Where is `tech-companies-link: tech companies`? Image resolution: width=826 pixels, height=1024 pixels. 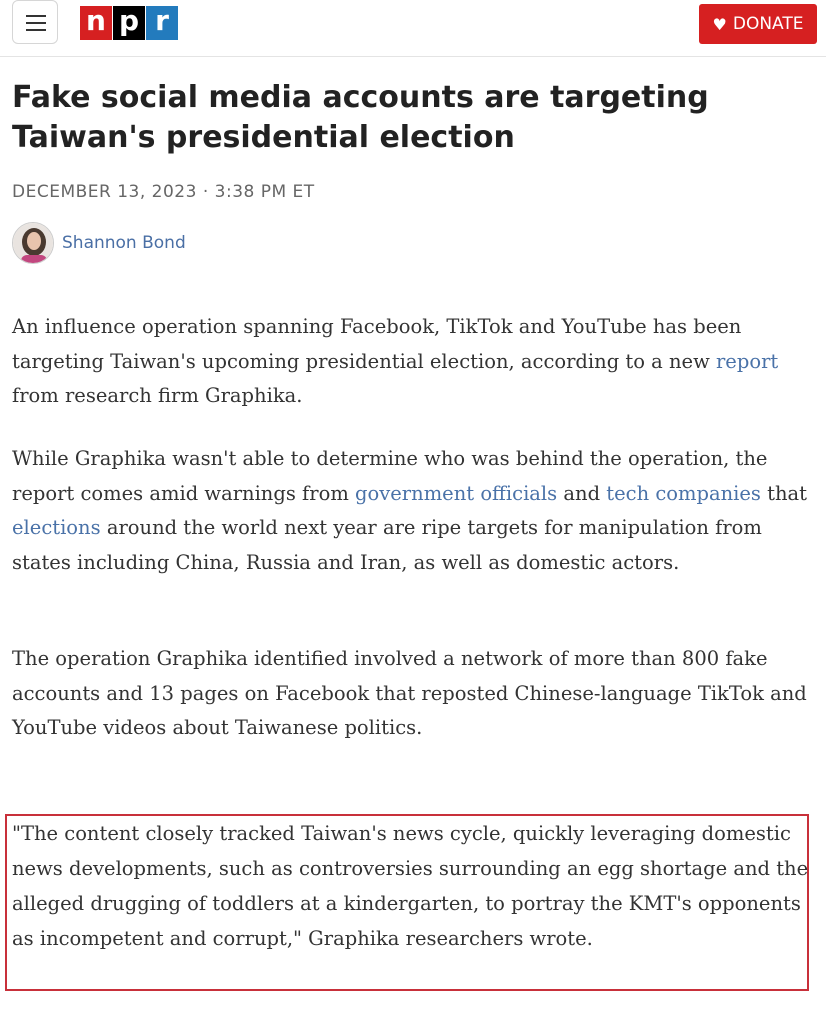 tech-companies-link: tech companies is located at coordinates (683, 493).